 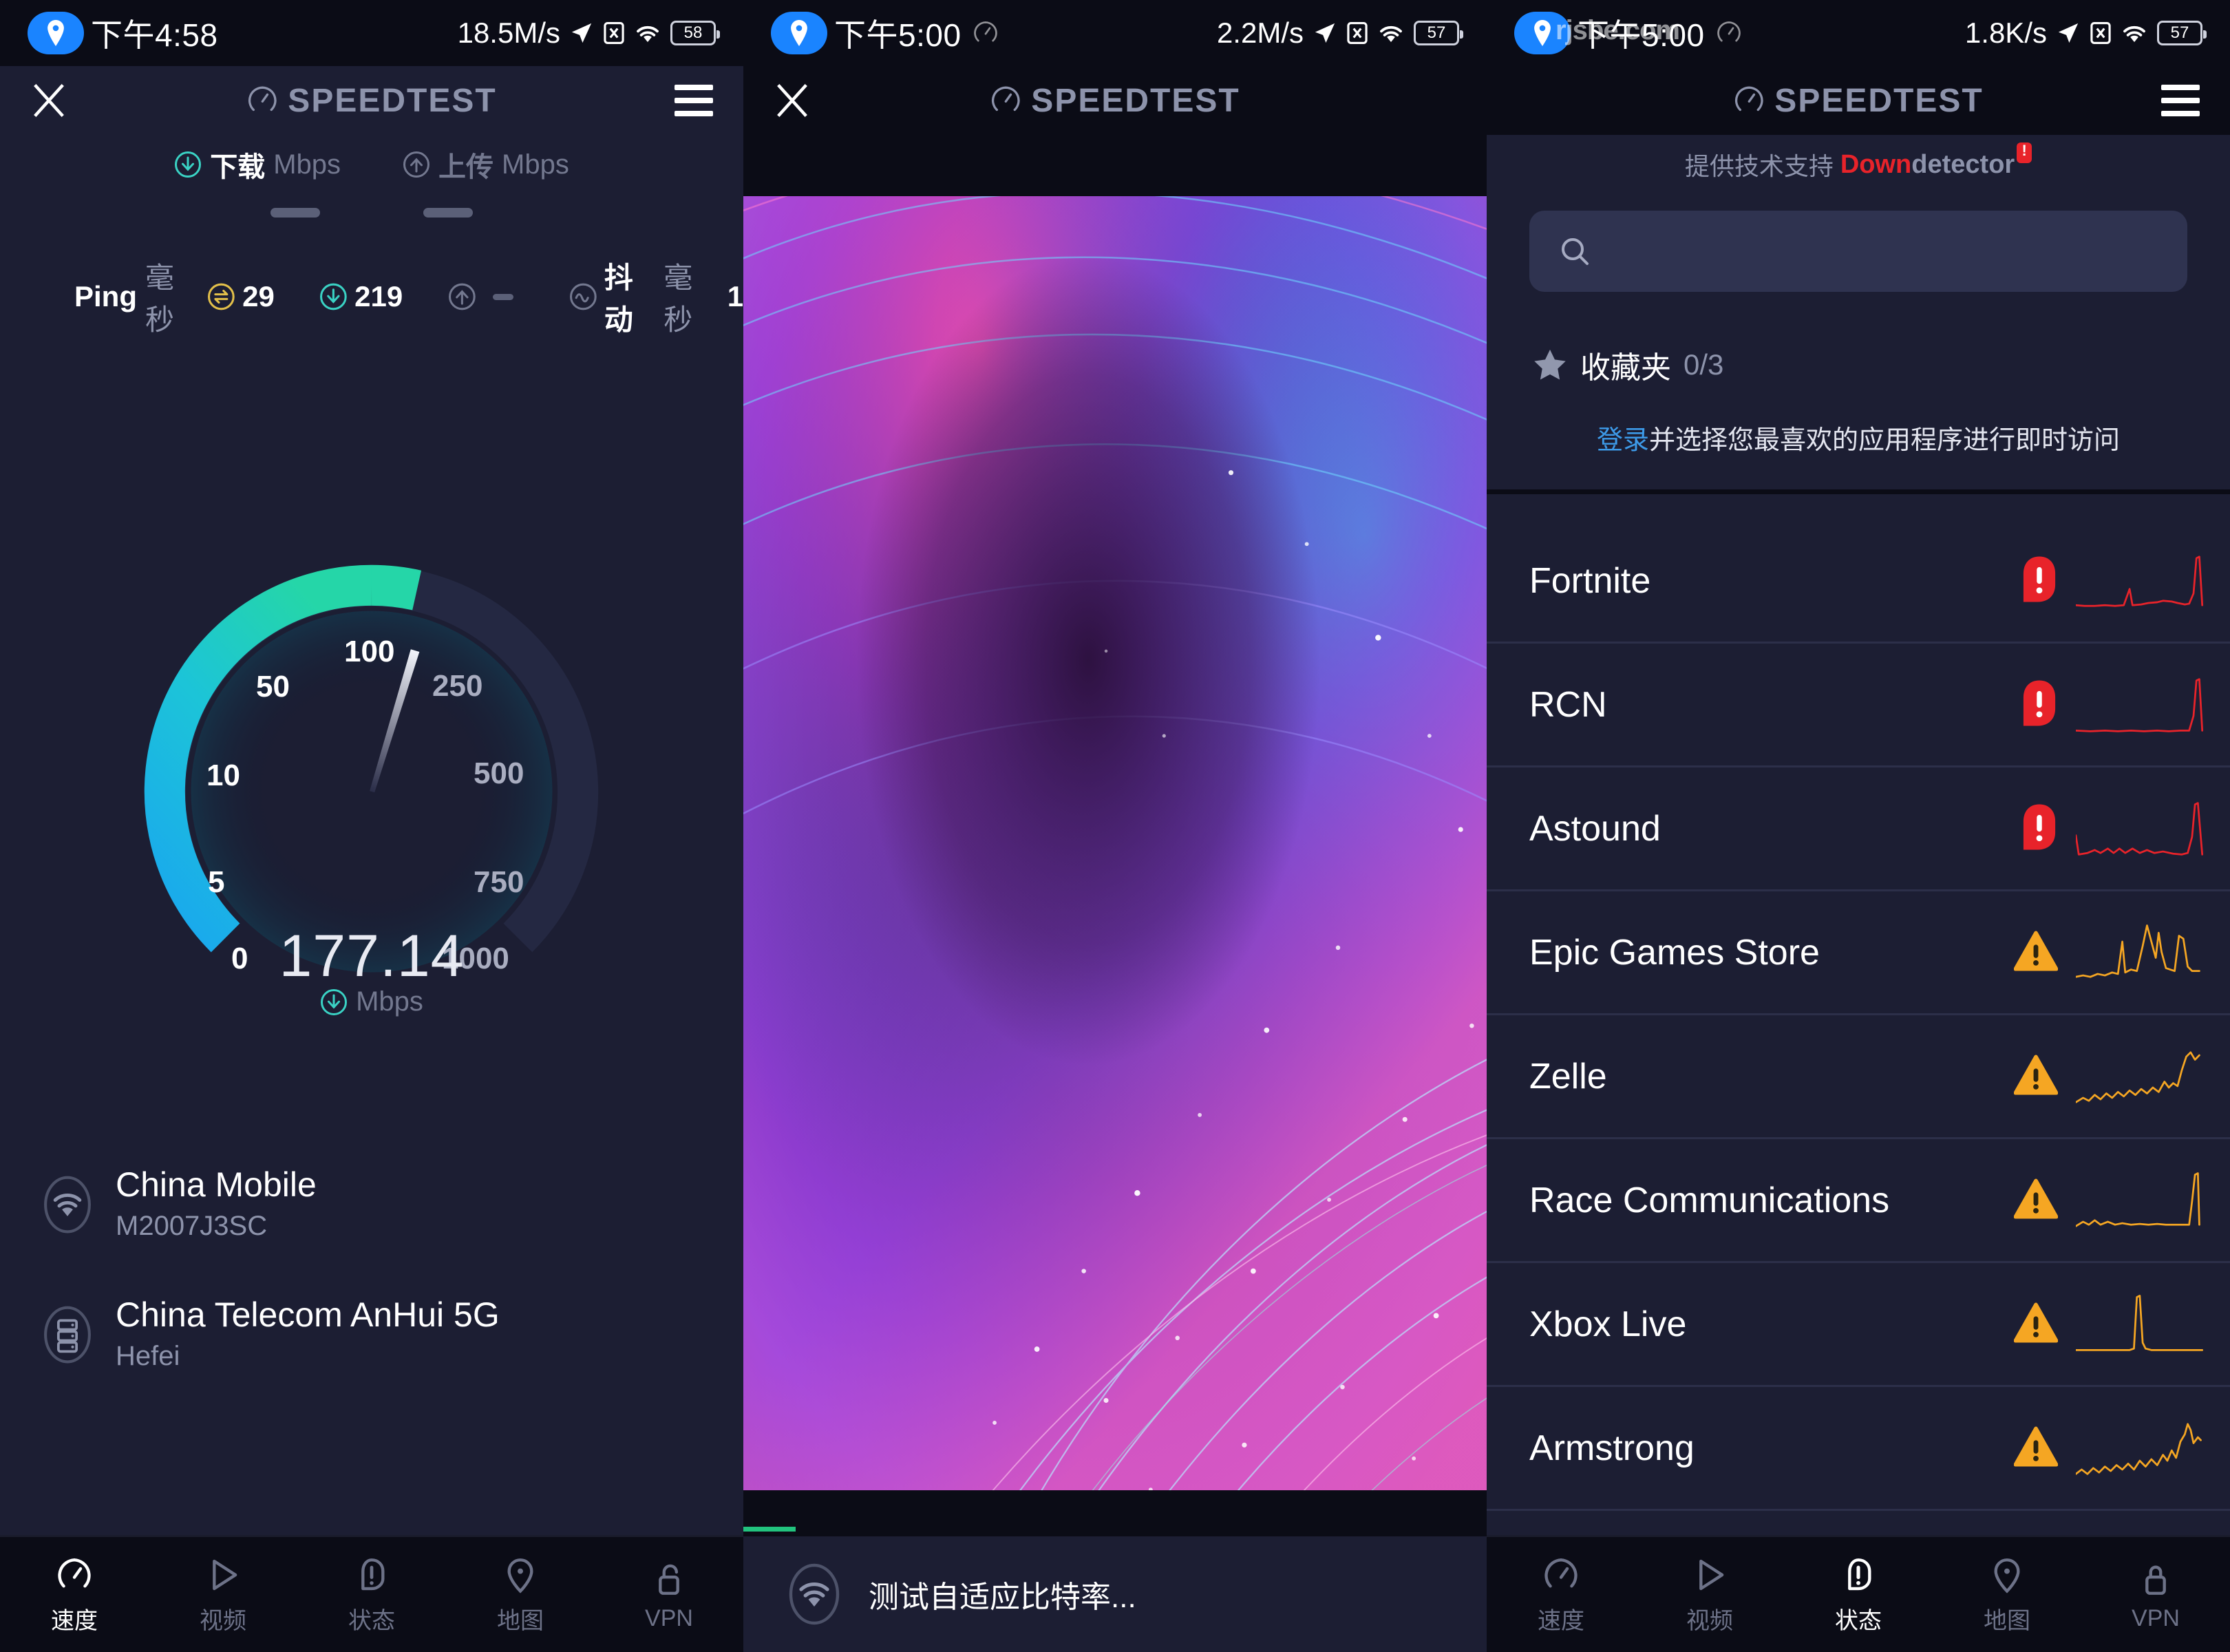 I want to click on network-speed-text: 18.5M/s, so click(x=508, y=33).